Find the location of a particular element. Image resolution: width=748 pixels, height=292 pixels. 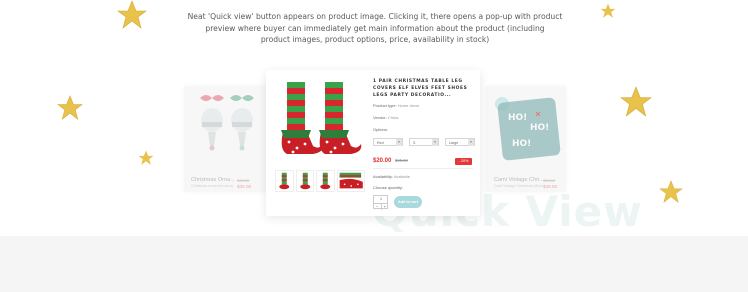

size-select: S ▾ is located at coordinates (424, 142).